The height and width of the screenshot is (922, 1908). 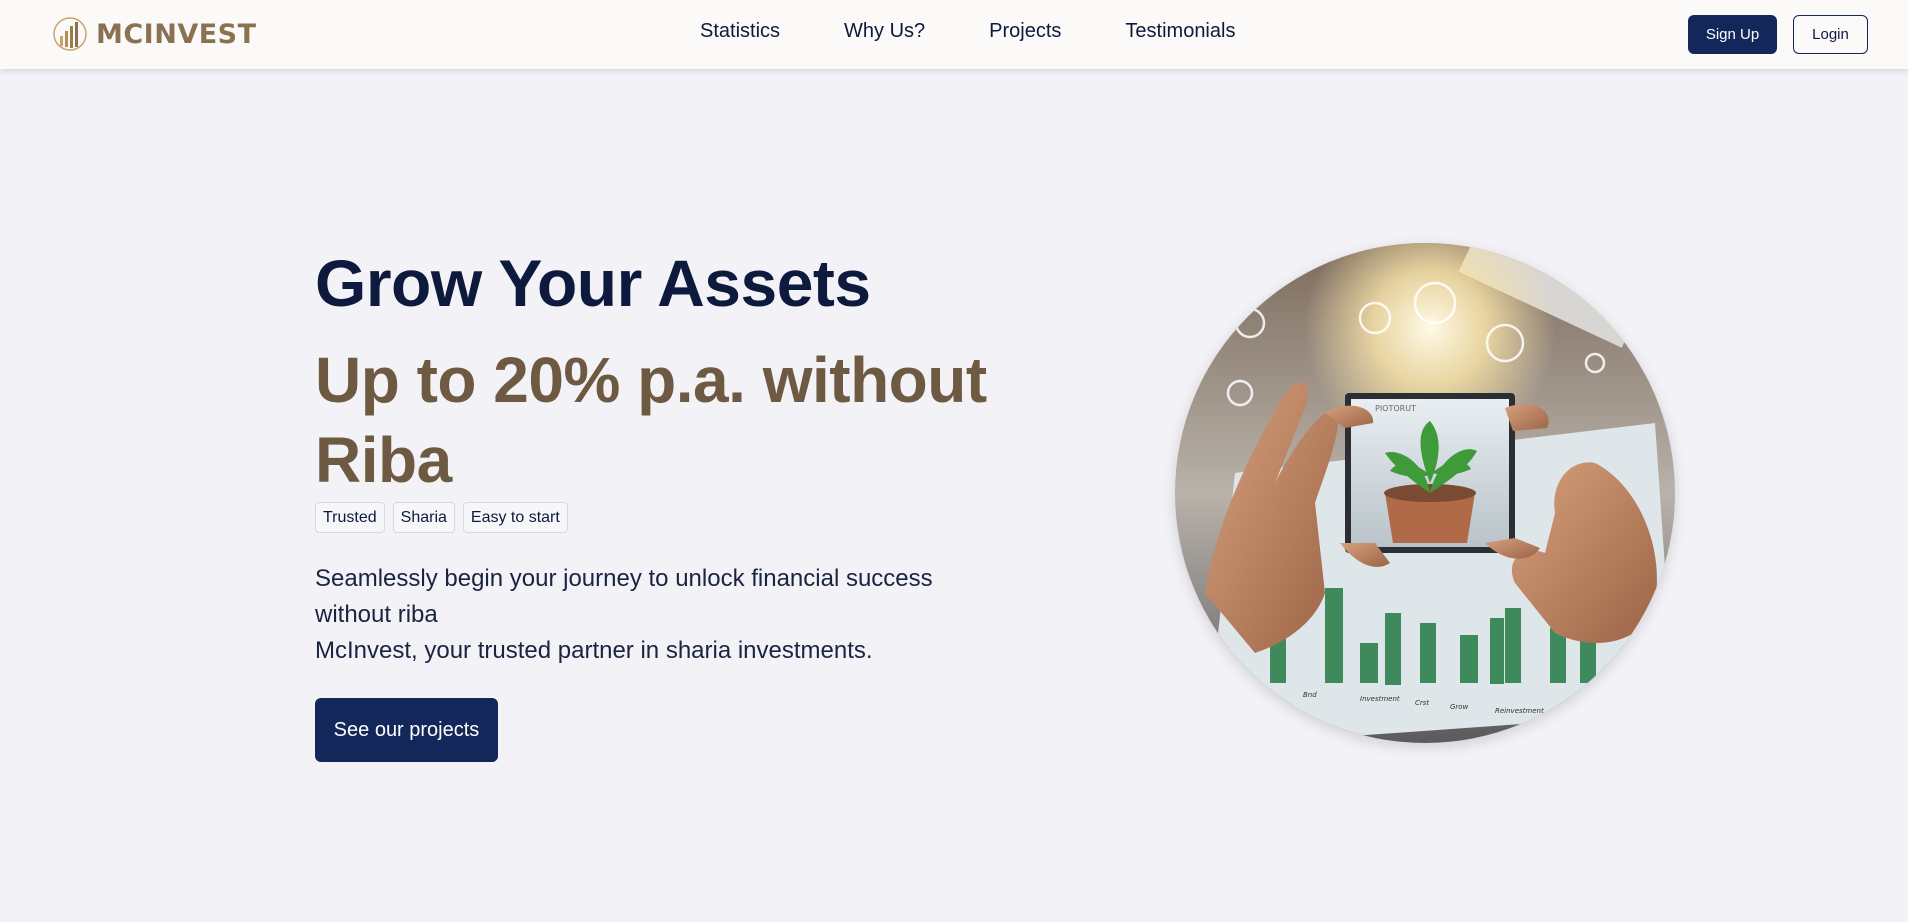 I want to click on see-projects-button: See our projects, so click(x=406, y=730).